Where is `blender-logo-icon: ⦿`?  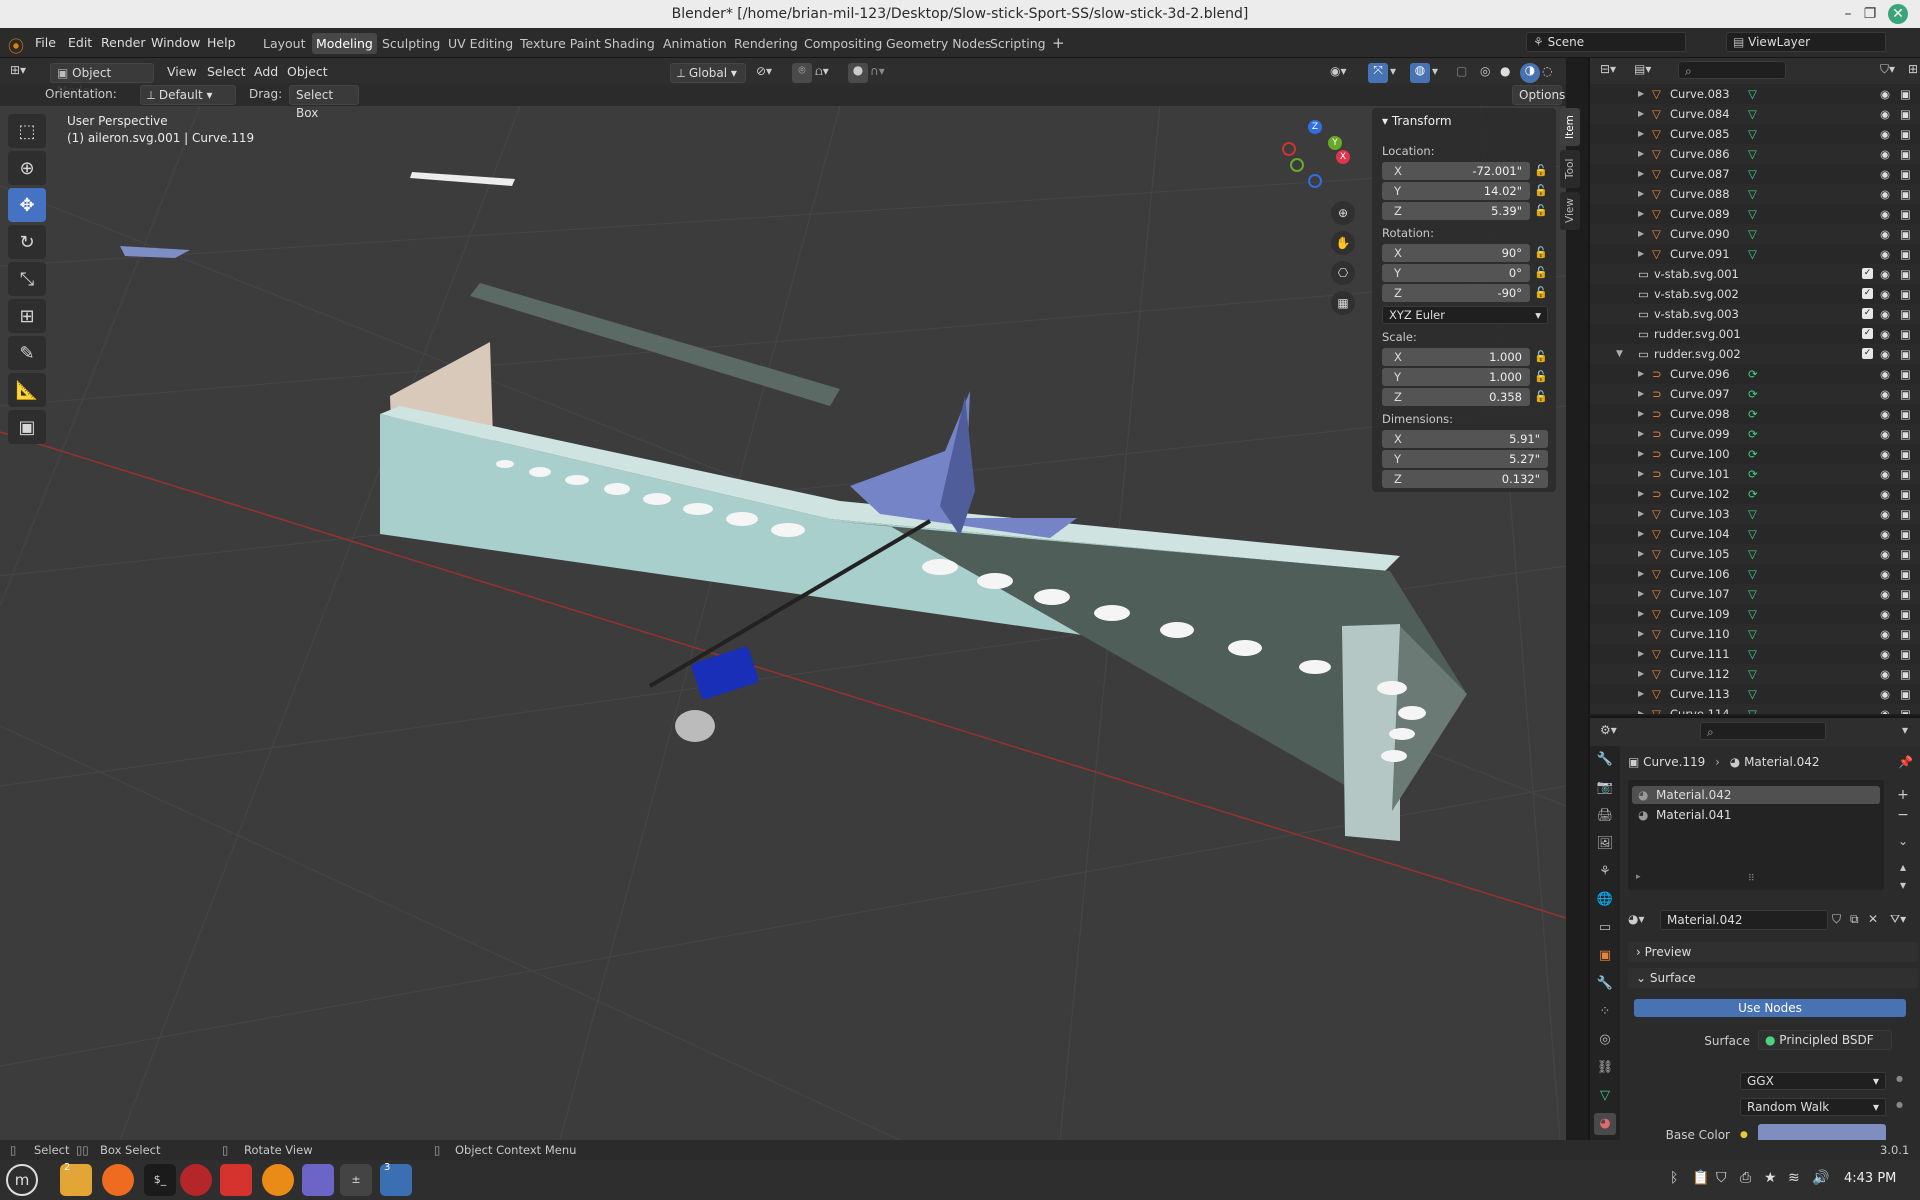
blender-logo-icon: ⦿ is located at coordinates (19, 44).